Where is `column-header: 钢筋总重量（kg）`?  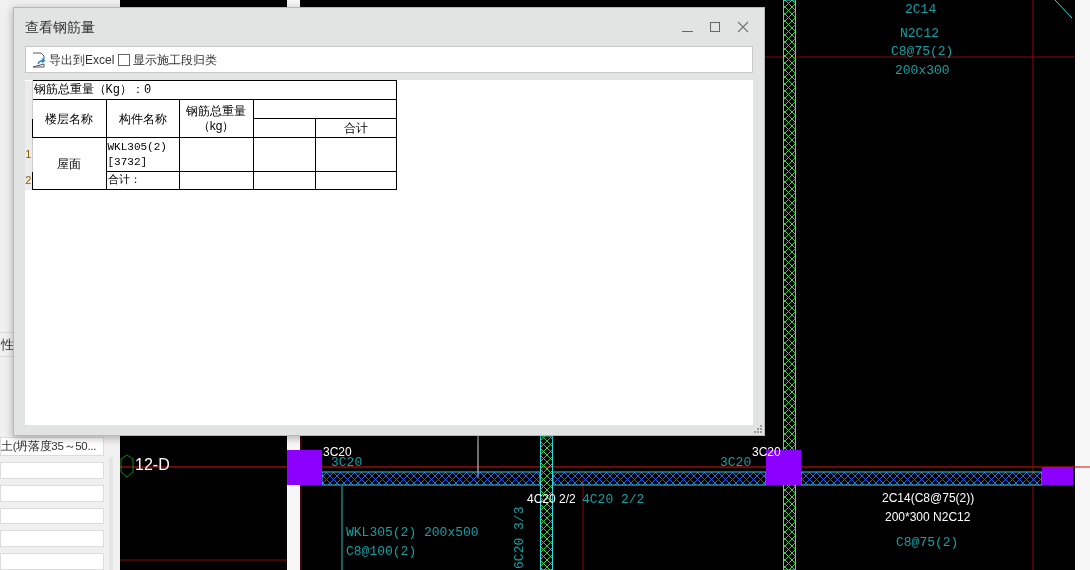 column-header: 钢筋总重量（kg） is located at coordinates (216, 118).